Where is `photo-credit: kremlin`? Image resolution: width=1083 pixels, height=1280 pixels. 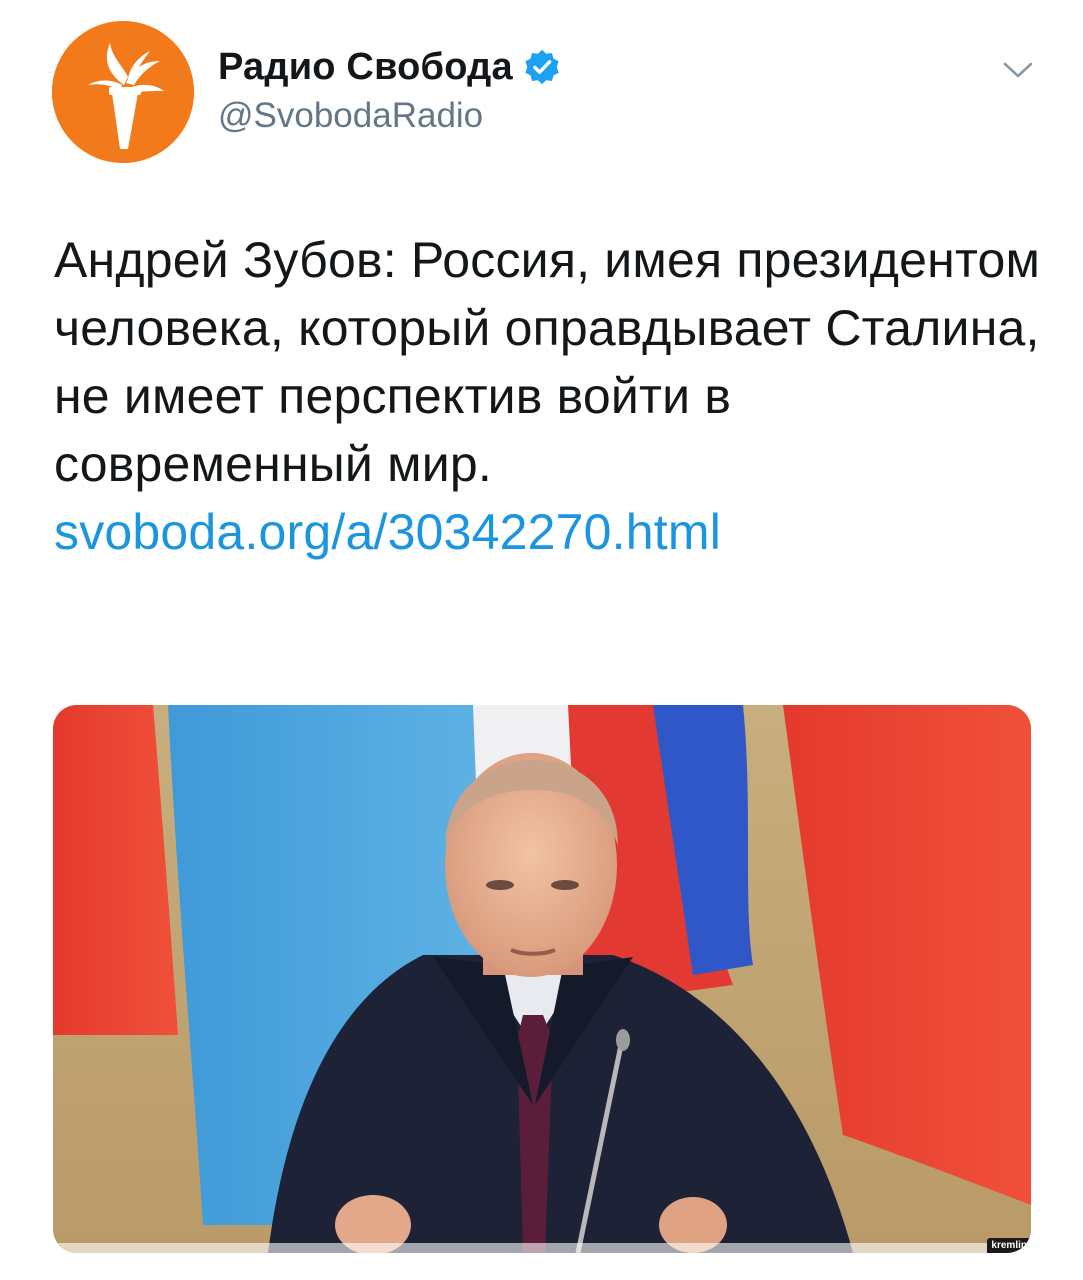
photo-credit: kremlin is located at coordinates (1009, 1245).